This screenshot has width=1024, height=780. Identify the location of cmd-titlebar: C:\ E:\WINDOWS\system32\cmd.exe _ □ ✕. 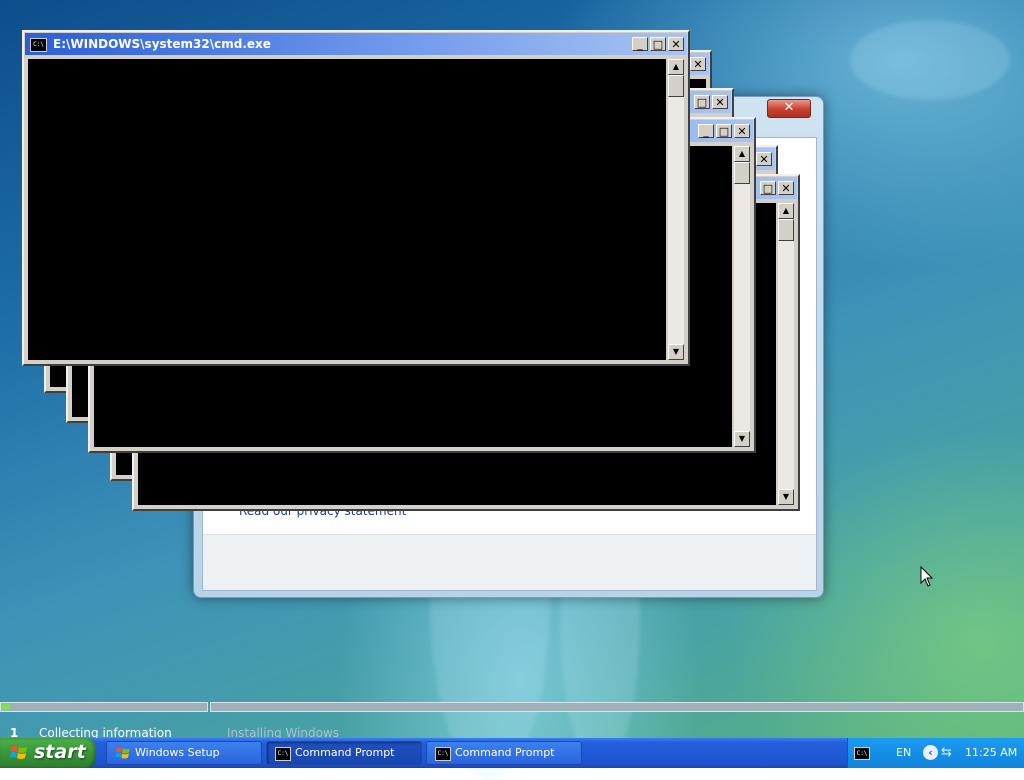
(356, 44).